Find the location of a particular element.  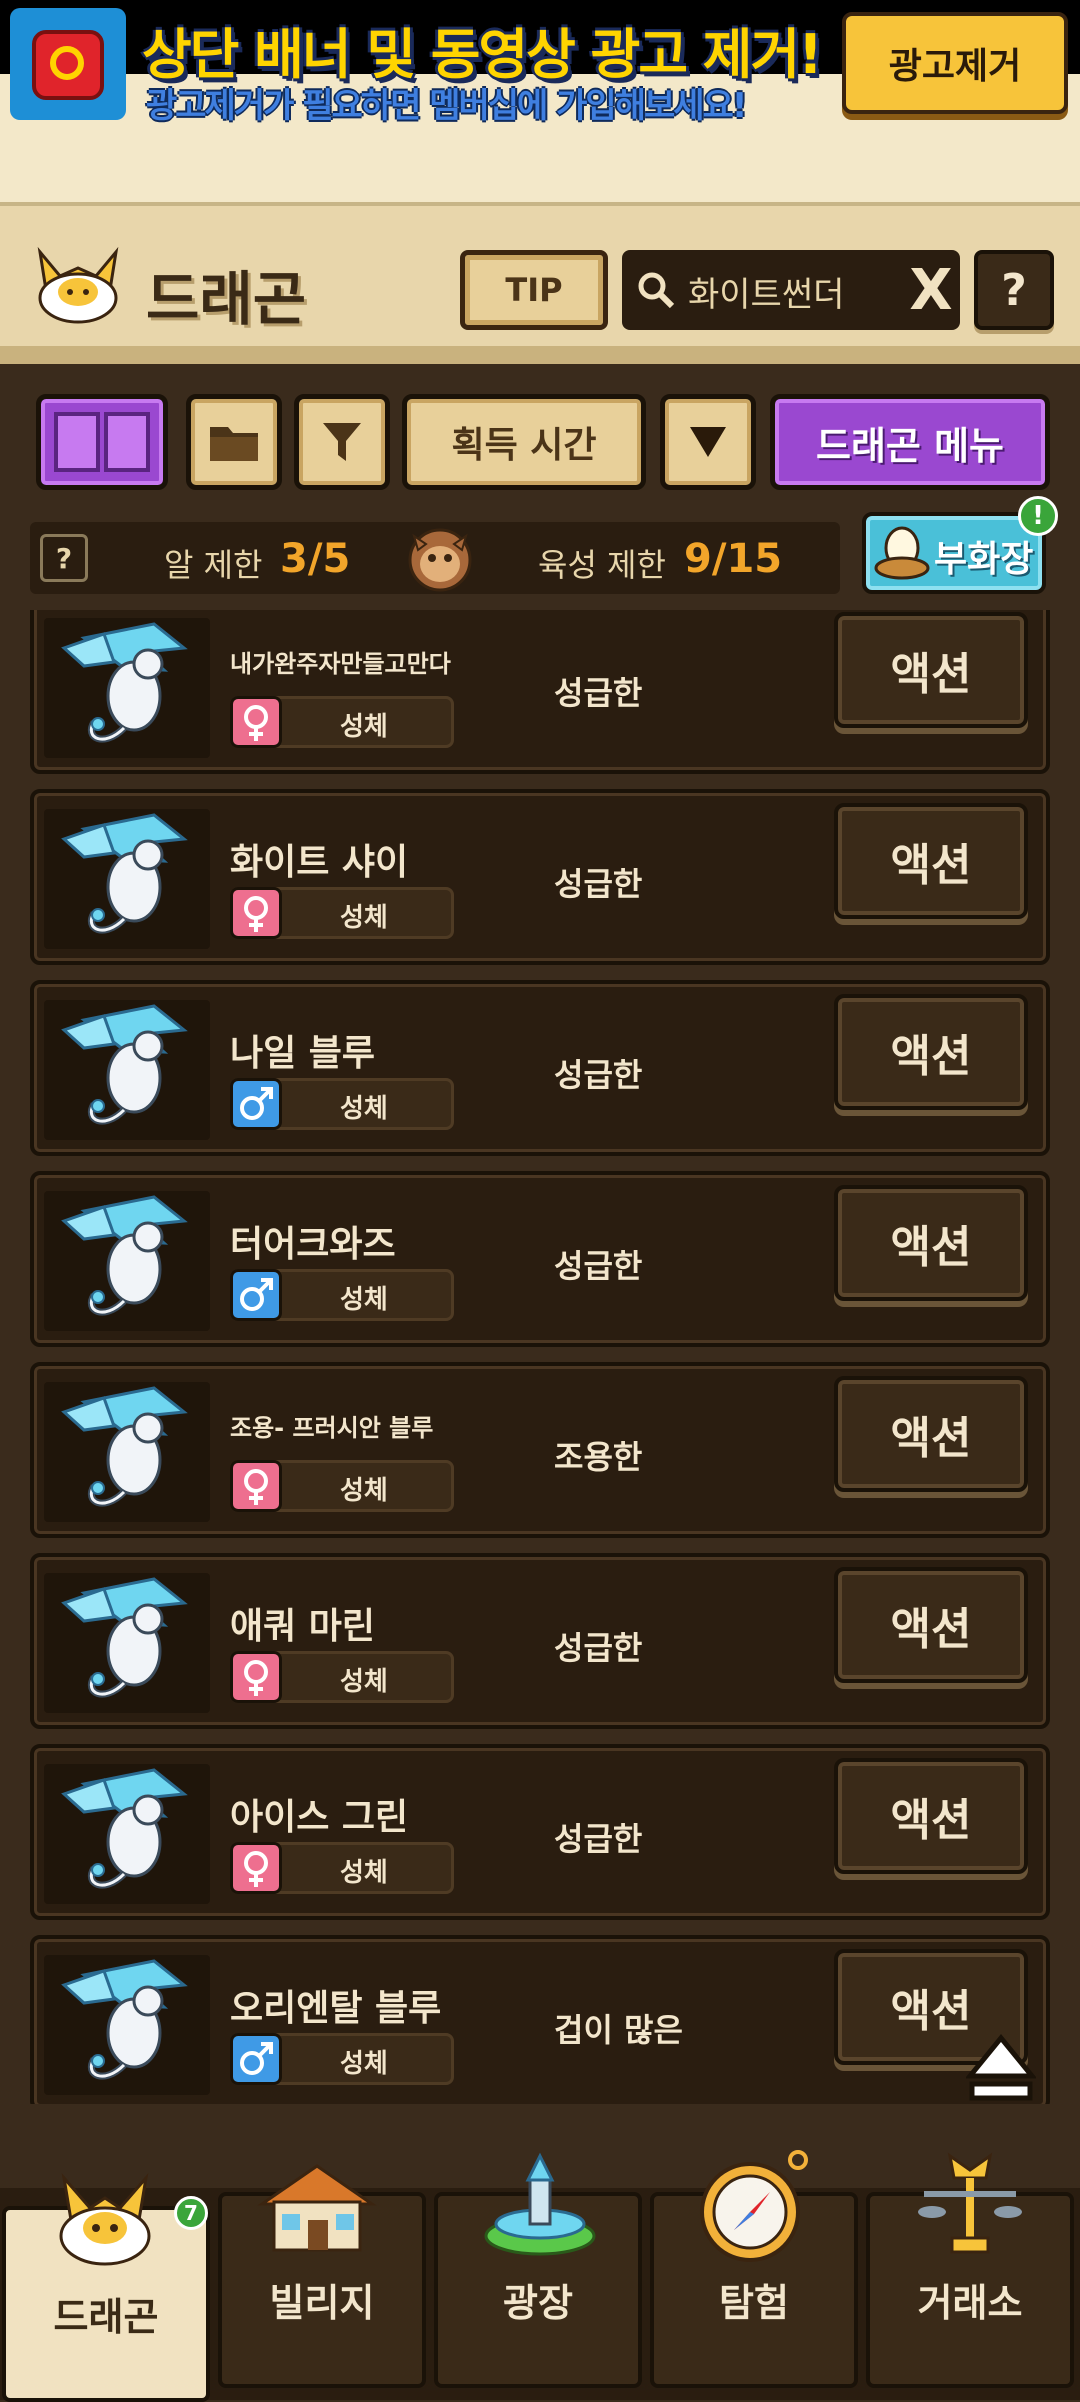

dragon-row: 나일 블루 성체 성급한 액션 is located at coordinates (540, 1068).